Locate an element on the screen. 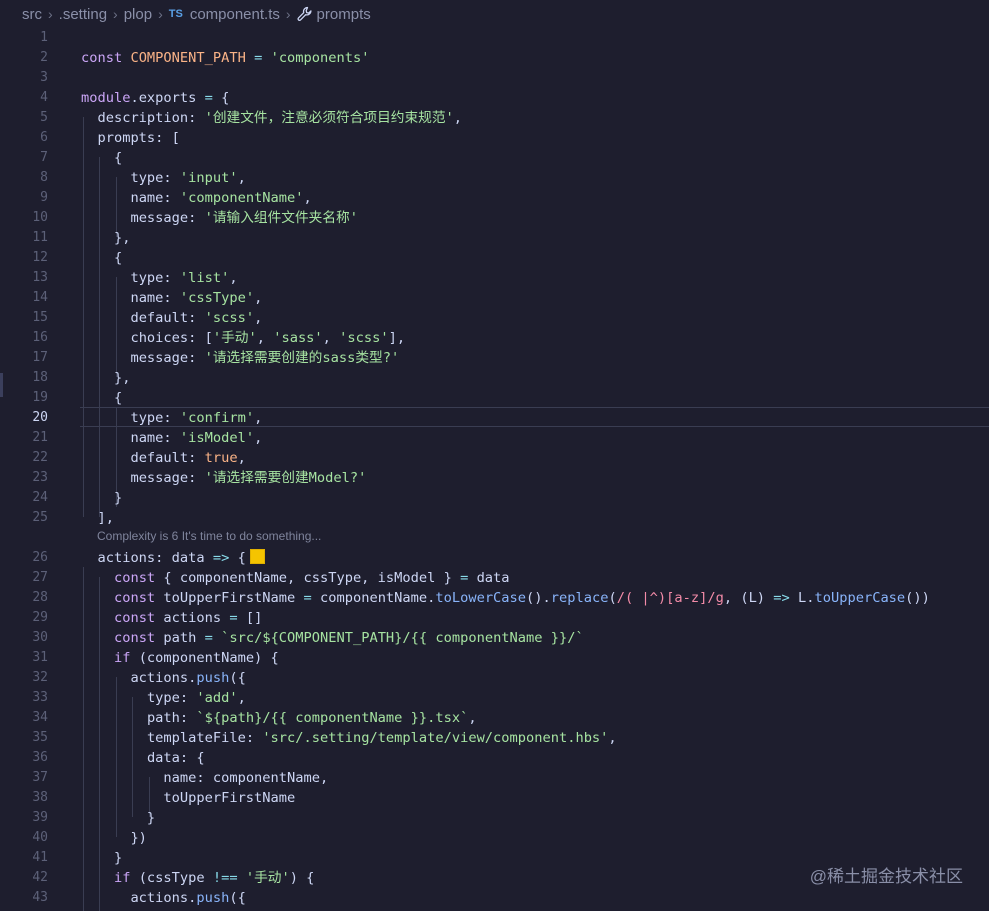  line-number: 38 is located at coordinates (40, 797).